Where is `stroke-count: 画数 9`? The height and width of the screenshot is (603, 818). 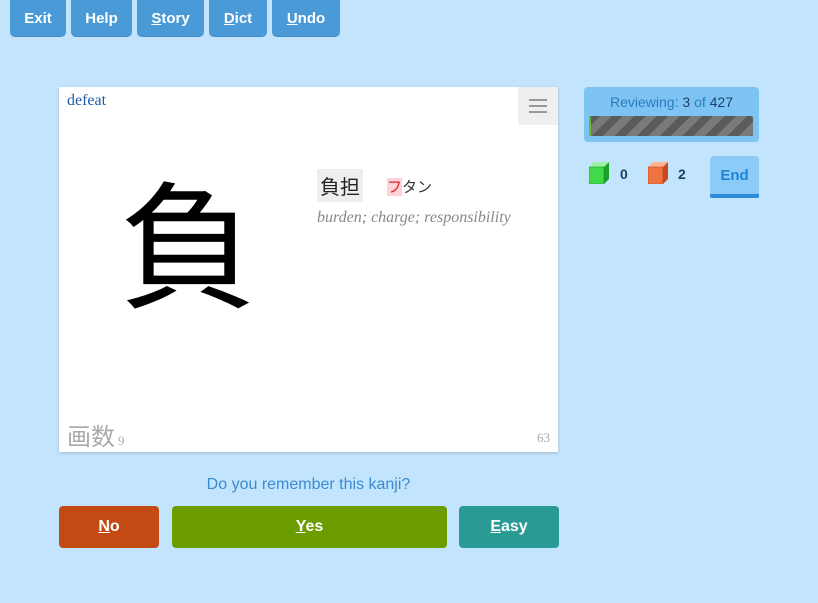 stroke-count: 画数 9 is located at coordinates (96, 434).